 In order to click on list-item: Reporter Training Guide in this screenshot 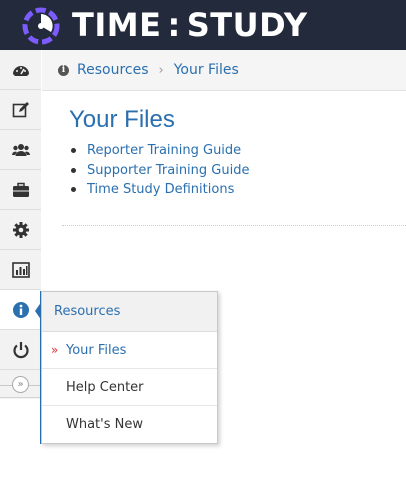, I will do `click(160, 151)`.